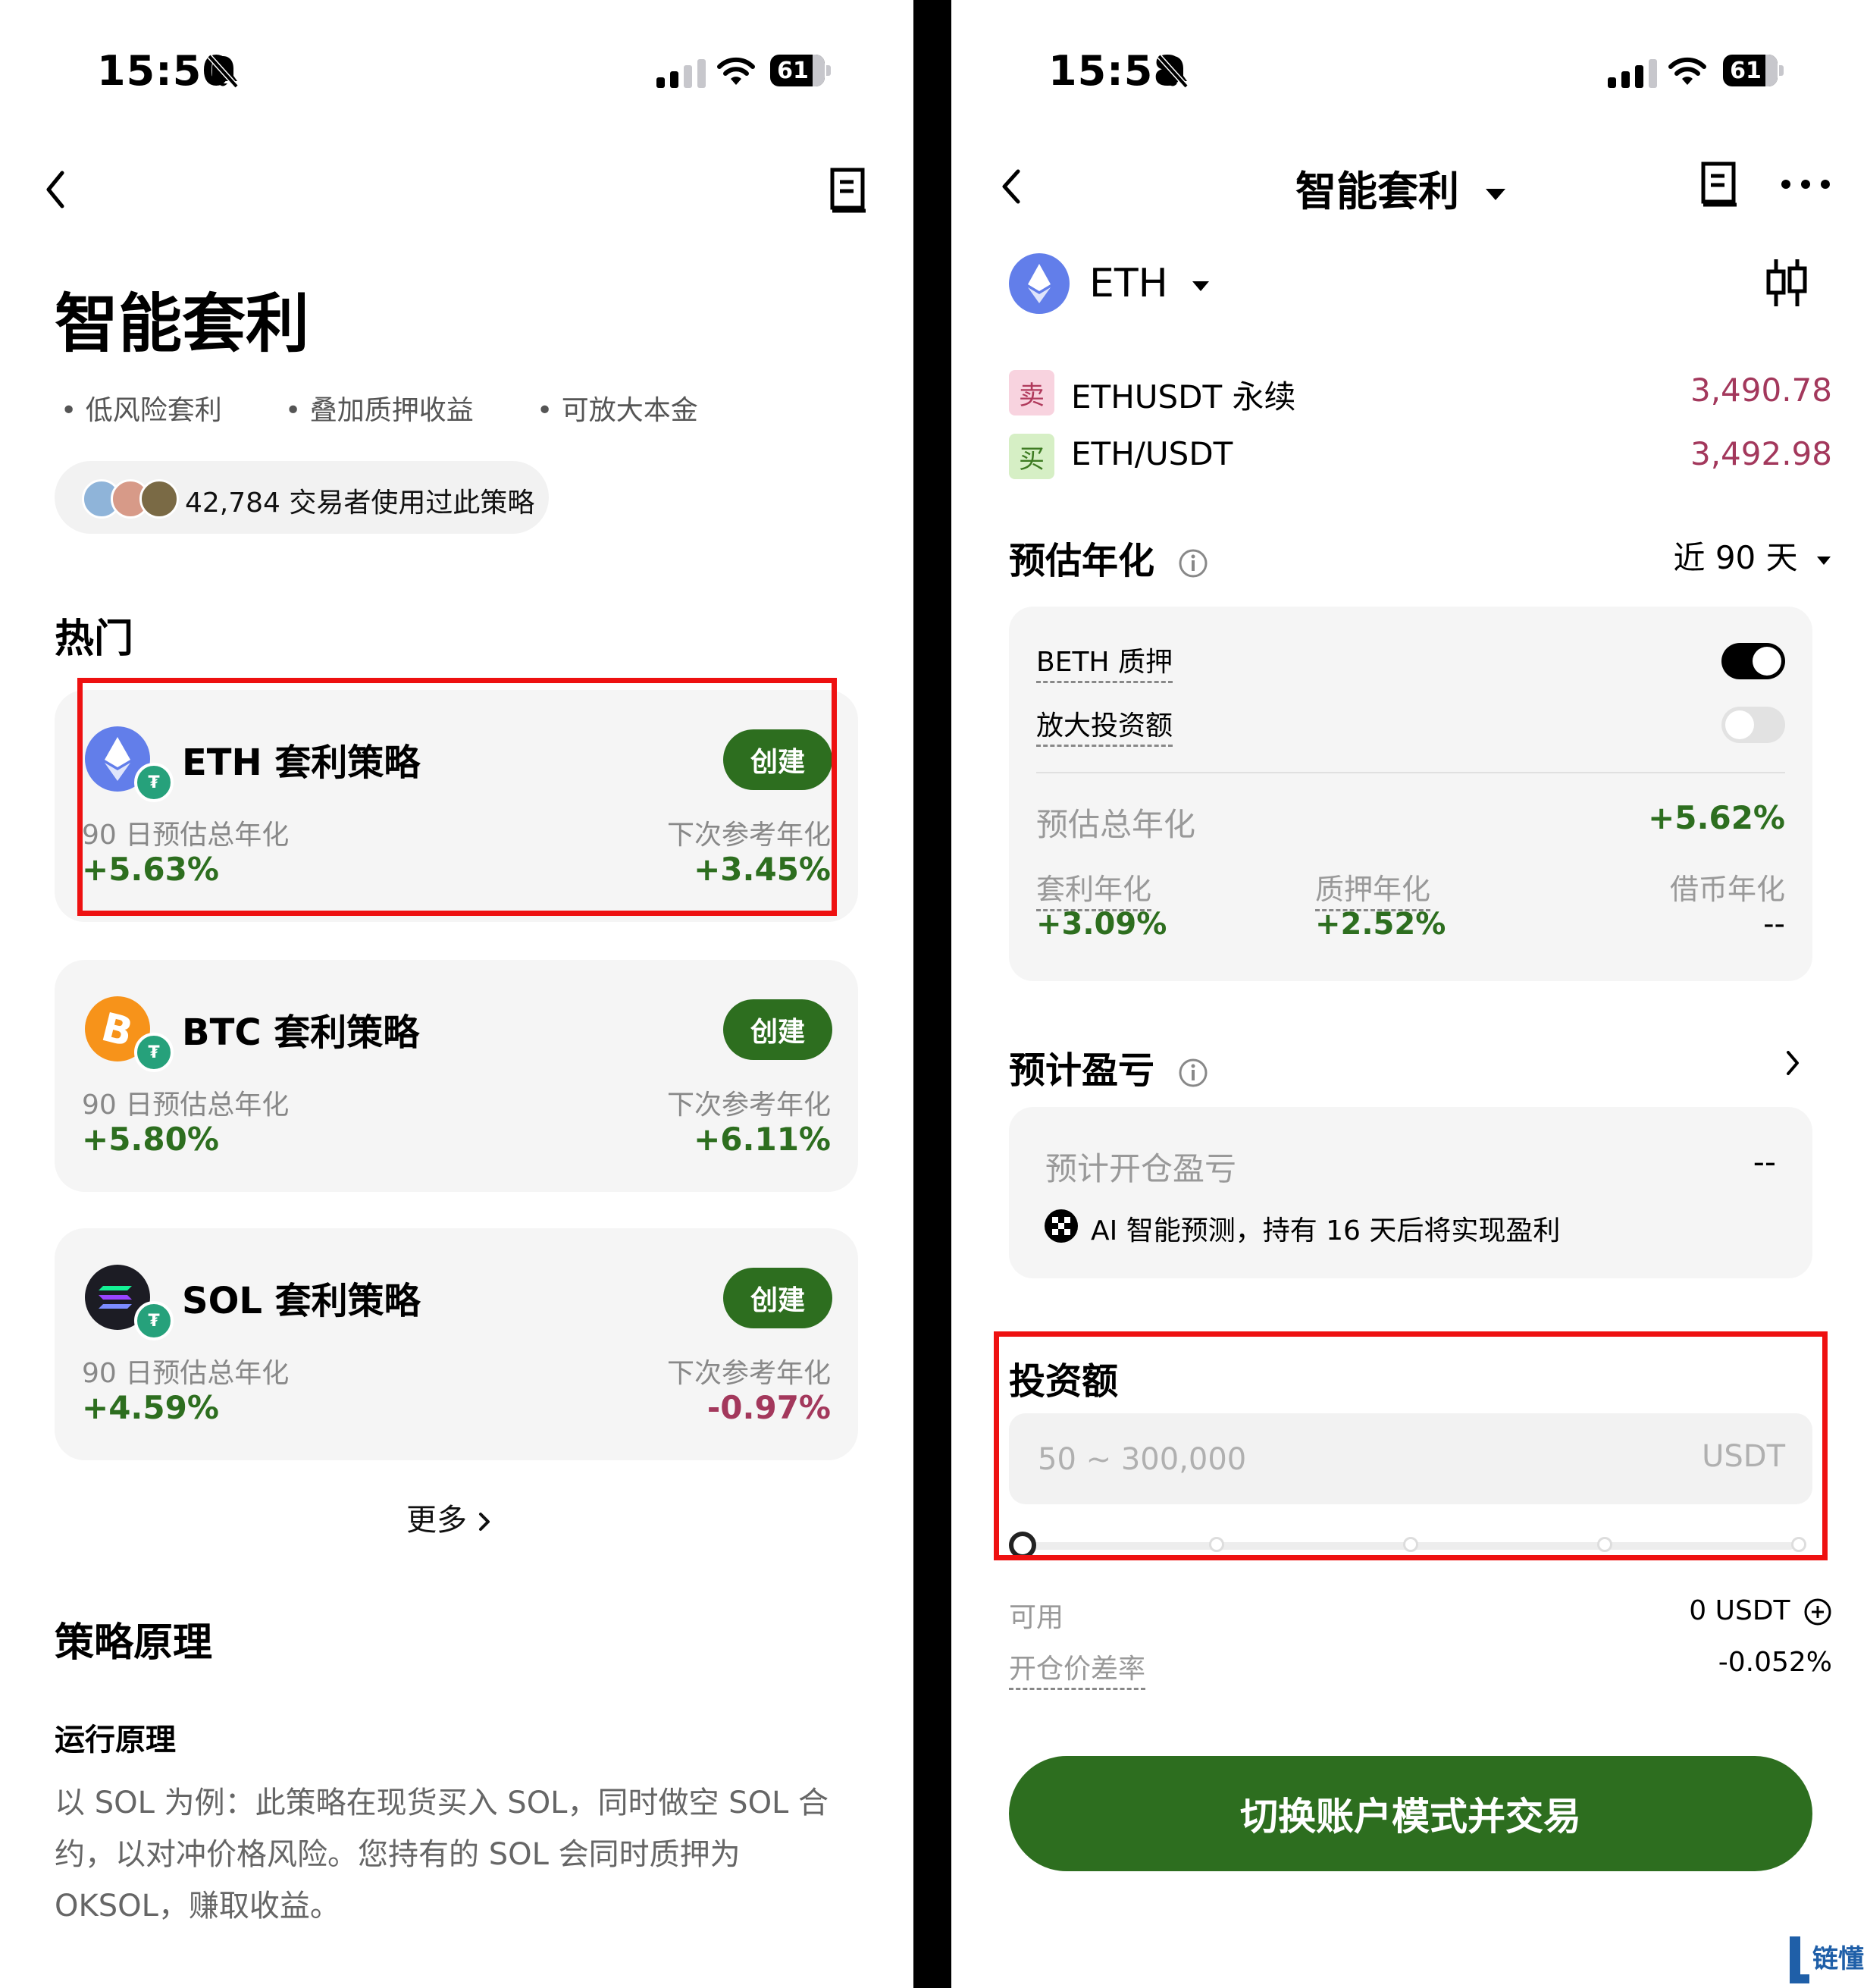  What do you see at coordinates (1031, 456) in the screenshot?
I see `buy-tag: 买` at bounding box center [1031, 456].